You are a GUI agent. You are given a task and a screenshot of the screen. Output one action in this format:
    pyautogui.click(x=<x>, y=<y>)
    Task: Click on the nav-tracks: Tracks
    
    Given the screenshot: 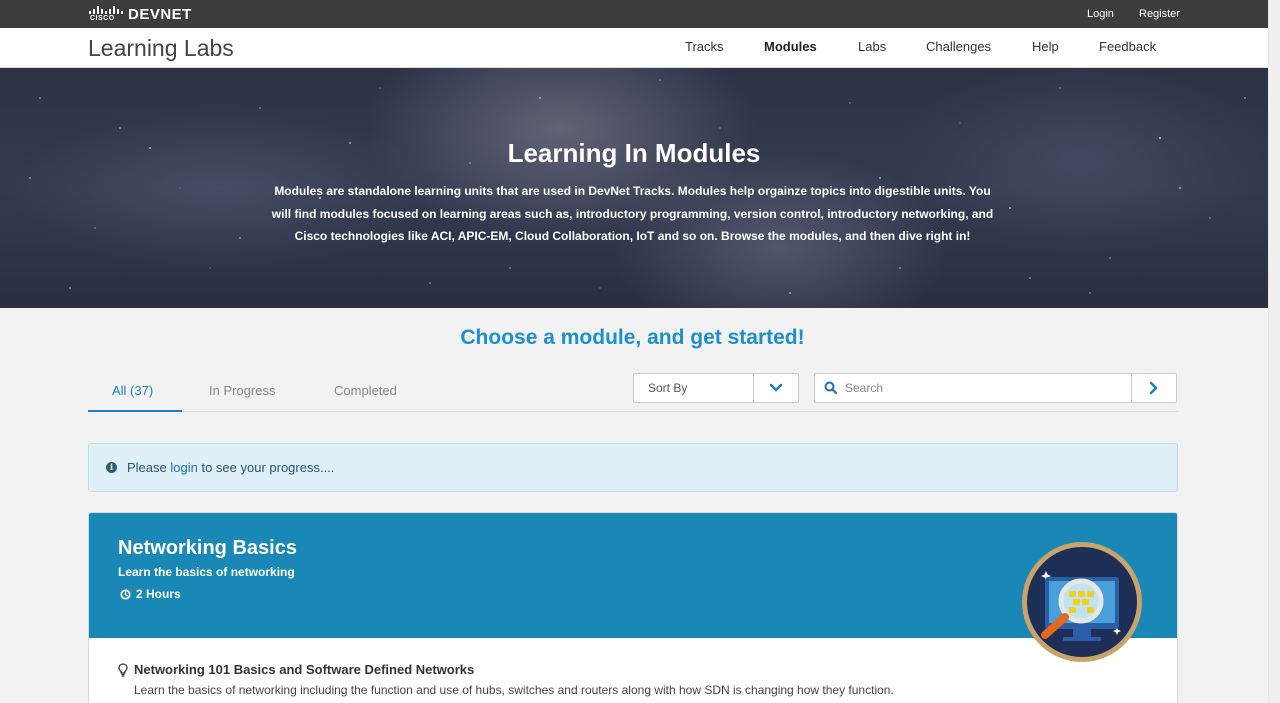 What is the action you would take?
    pyautogui.click(x=704, y=46)
    